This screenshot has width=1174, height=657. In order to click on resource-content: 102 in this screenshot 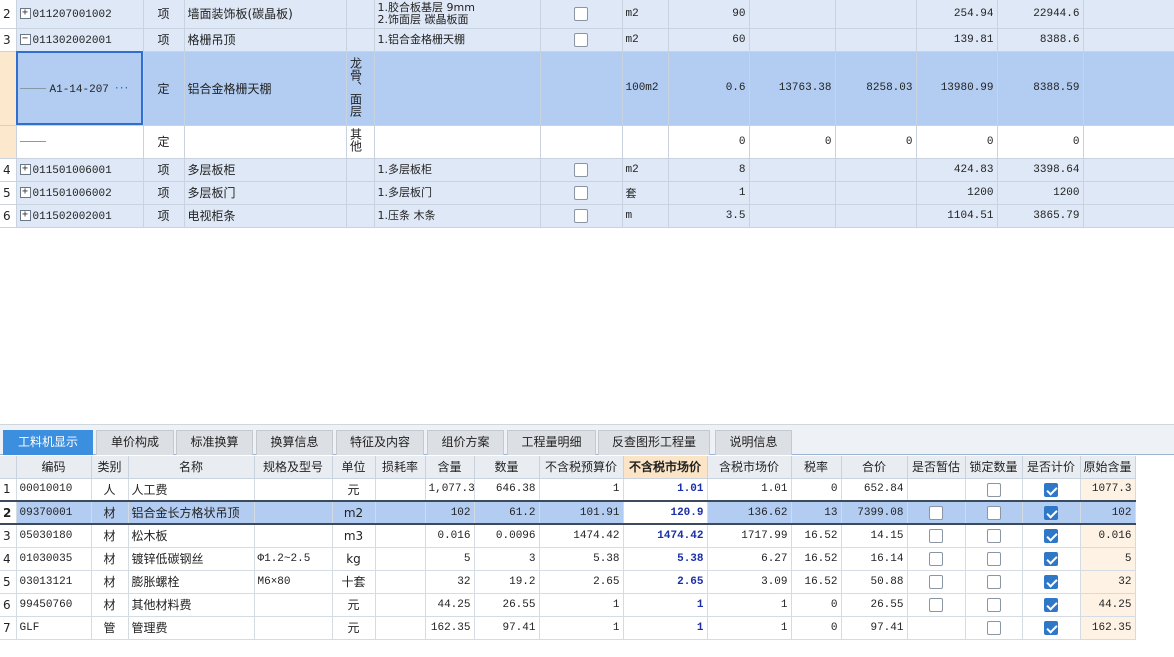, I will do `click(450, 512)`.